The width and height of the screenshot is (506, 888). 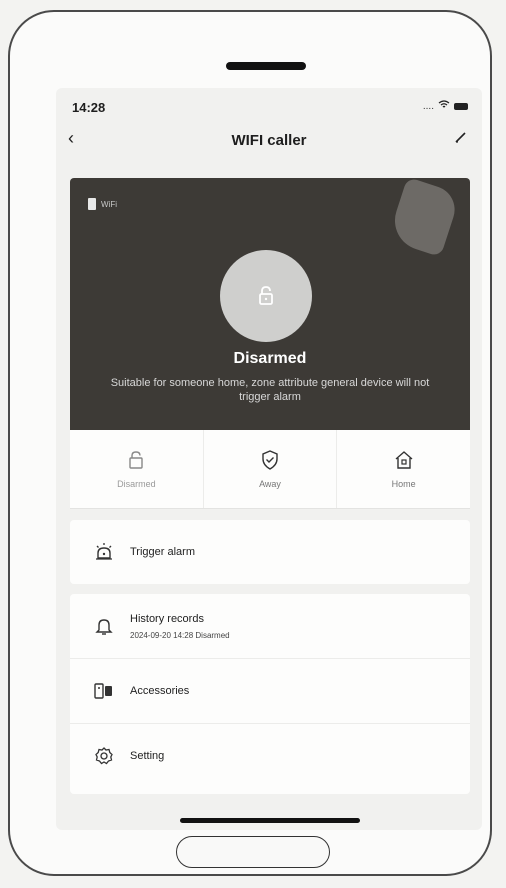 I want to click on history-last-event: 2024-09-20 14:28 Disarmed, so click(x=180, y=635).